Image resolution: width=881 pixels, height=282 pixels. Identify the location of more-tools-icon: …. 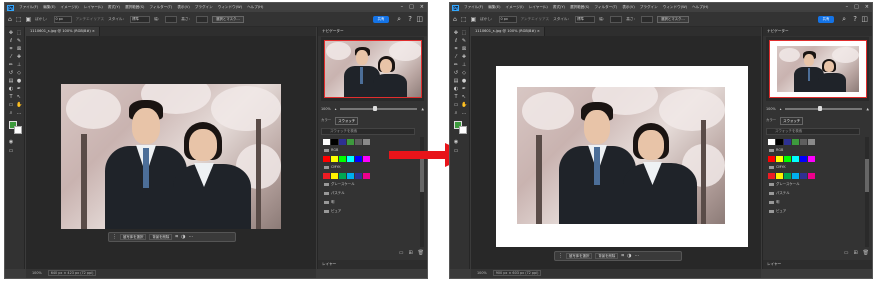
(464, 113).